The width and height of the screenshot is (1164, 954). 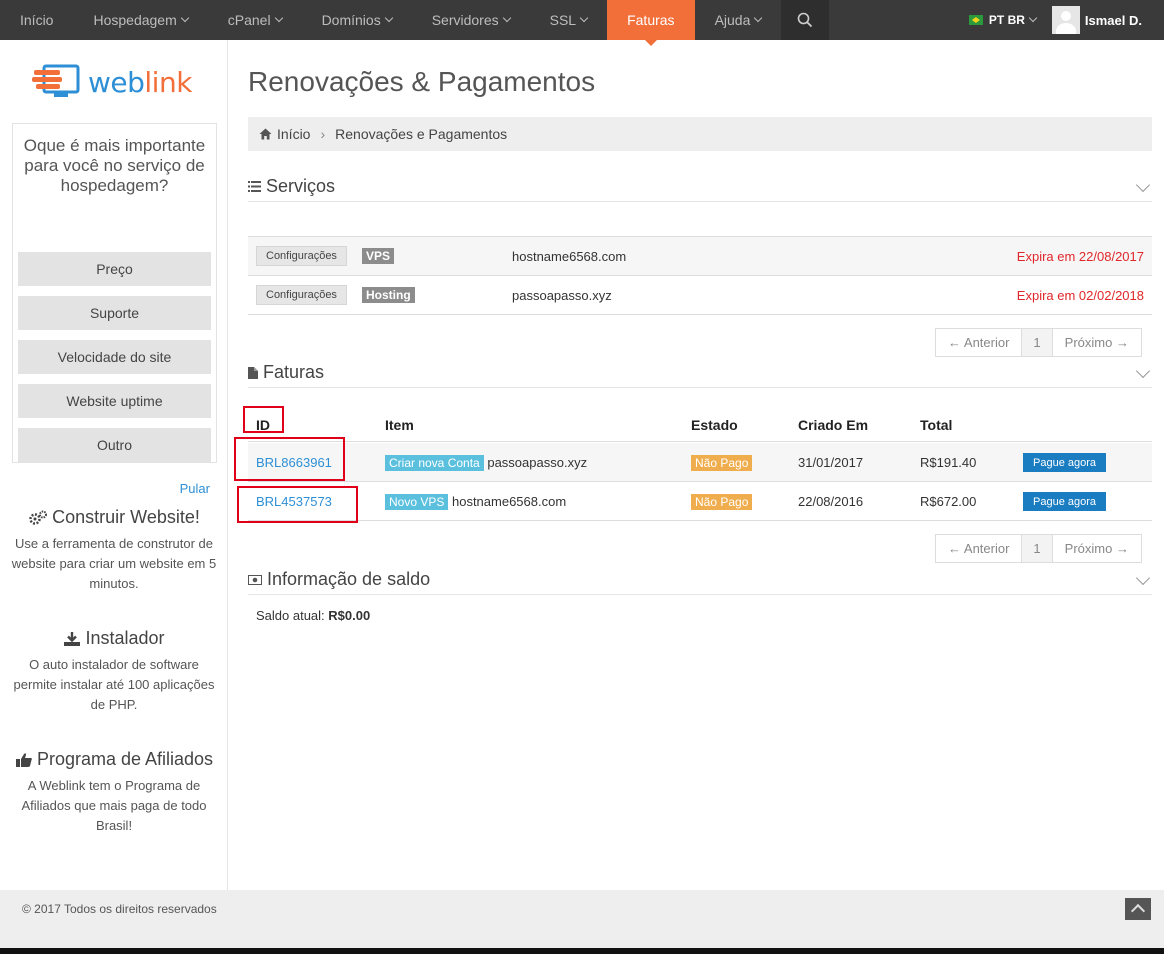 I want to click on weblink-logo: weblink, so click(x=112, y=82).